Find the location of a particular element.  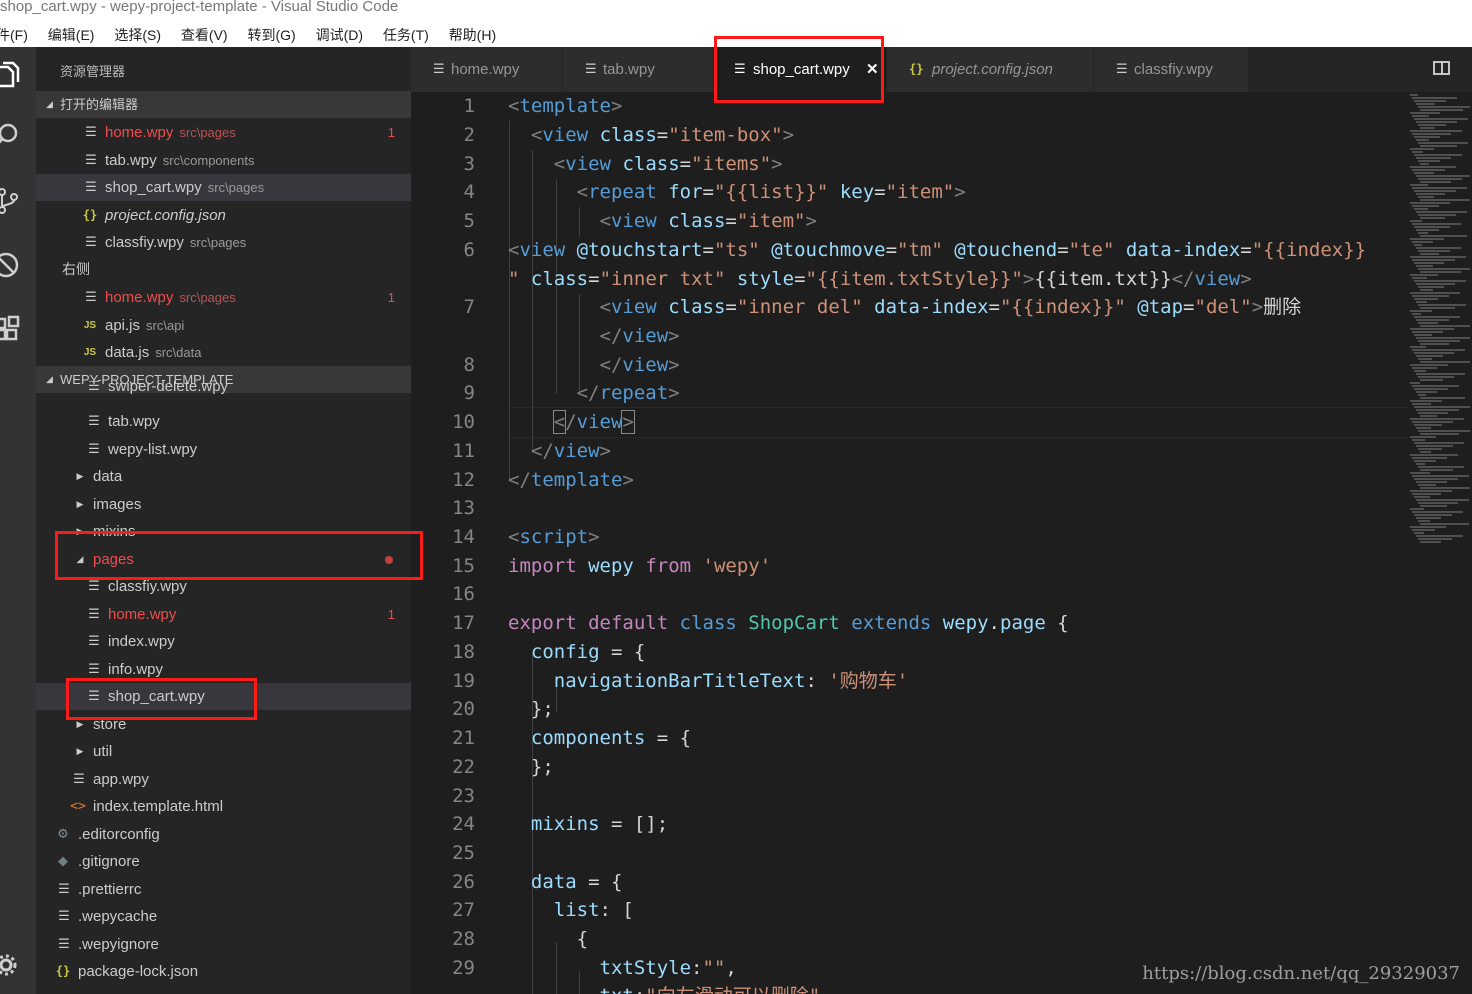

tree-file-item: ☰ home.wpy 1 is located at coordinates (223, 614).